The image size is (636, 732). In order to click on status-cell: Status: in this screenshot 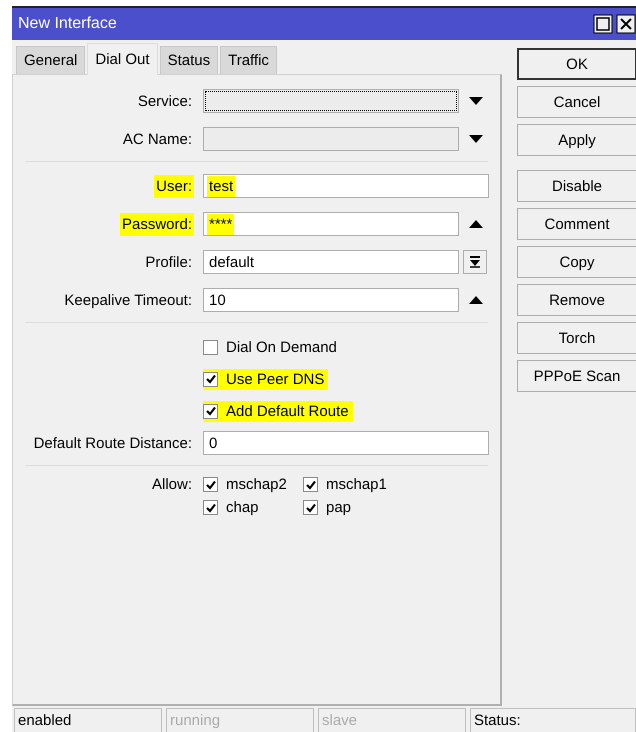, I will do `click(553, 720)`.